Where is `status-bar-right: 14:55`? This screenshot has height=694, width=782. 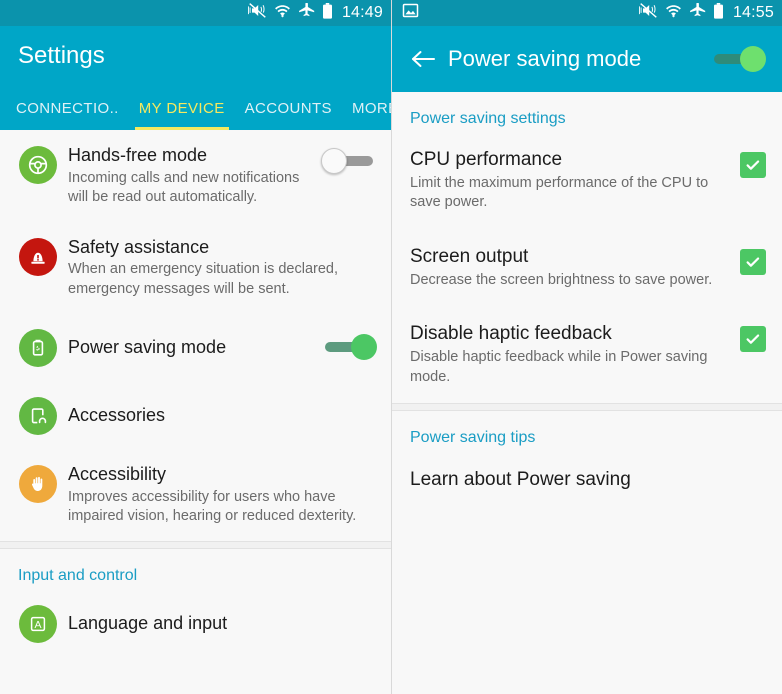 status-bar-right: 14:55 is located at coordinates (587, 13).